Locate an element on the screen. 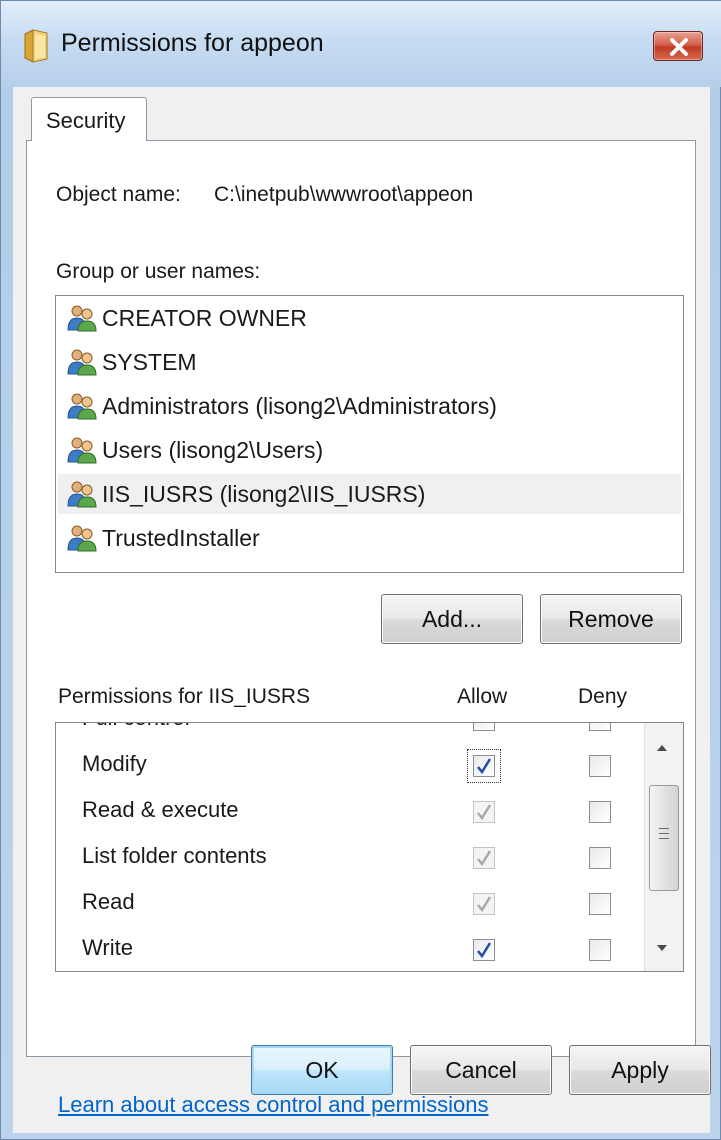 This screenshot has height=1140, width=721. list-item: Users (lisong2\Users) is located at coordinates (369, 450).